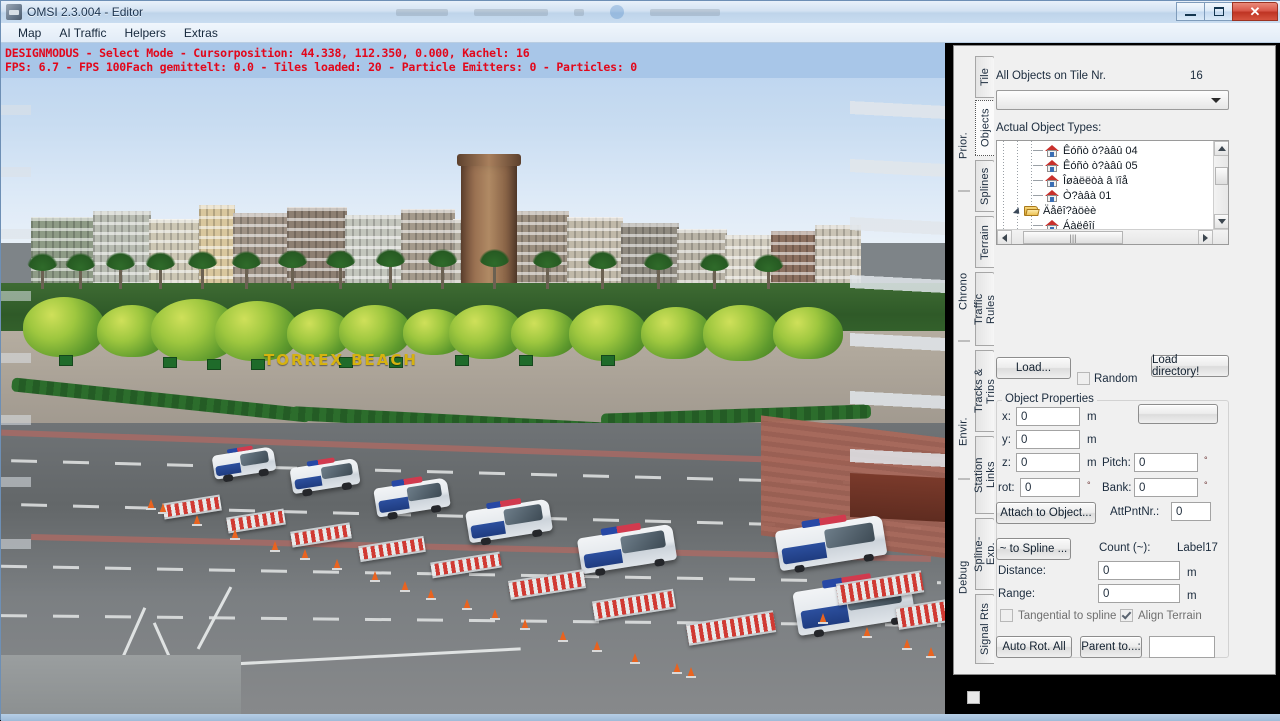 This screenshot has width=1280, height=721. Describe the element at coordinates (973, 697) in the screenshot. I see `dock-resize-handle` at that location.